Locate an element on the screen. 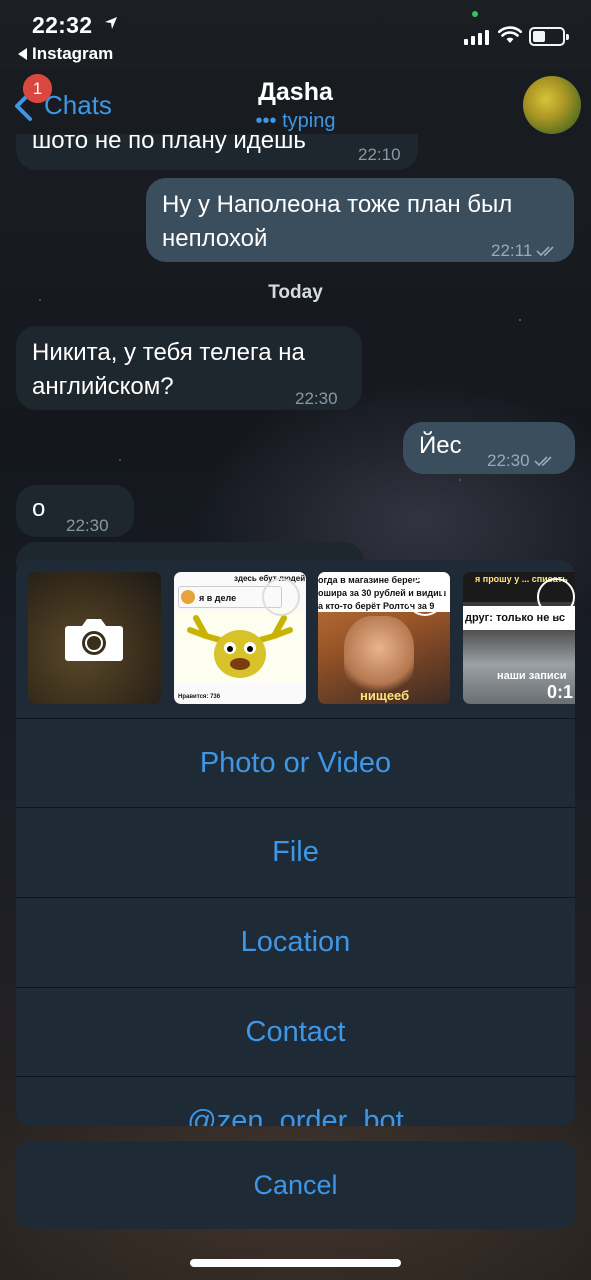 The width and height of the screenshot is (591, 1280). location-option: Location is located at coordinates (295, 942).